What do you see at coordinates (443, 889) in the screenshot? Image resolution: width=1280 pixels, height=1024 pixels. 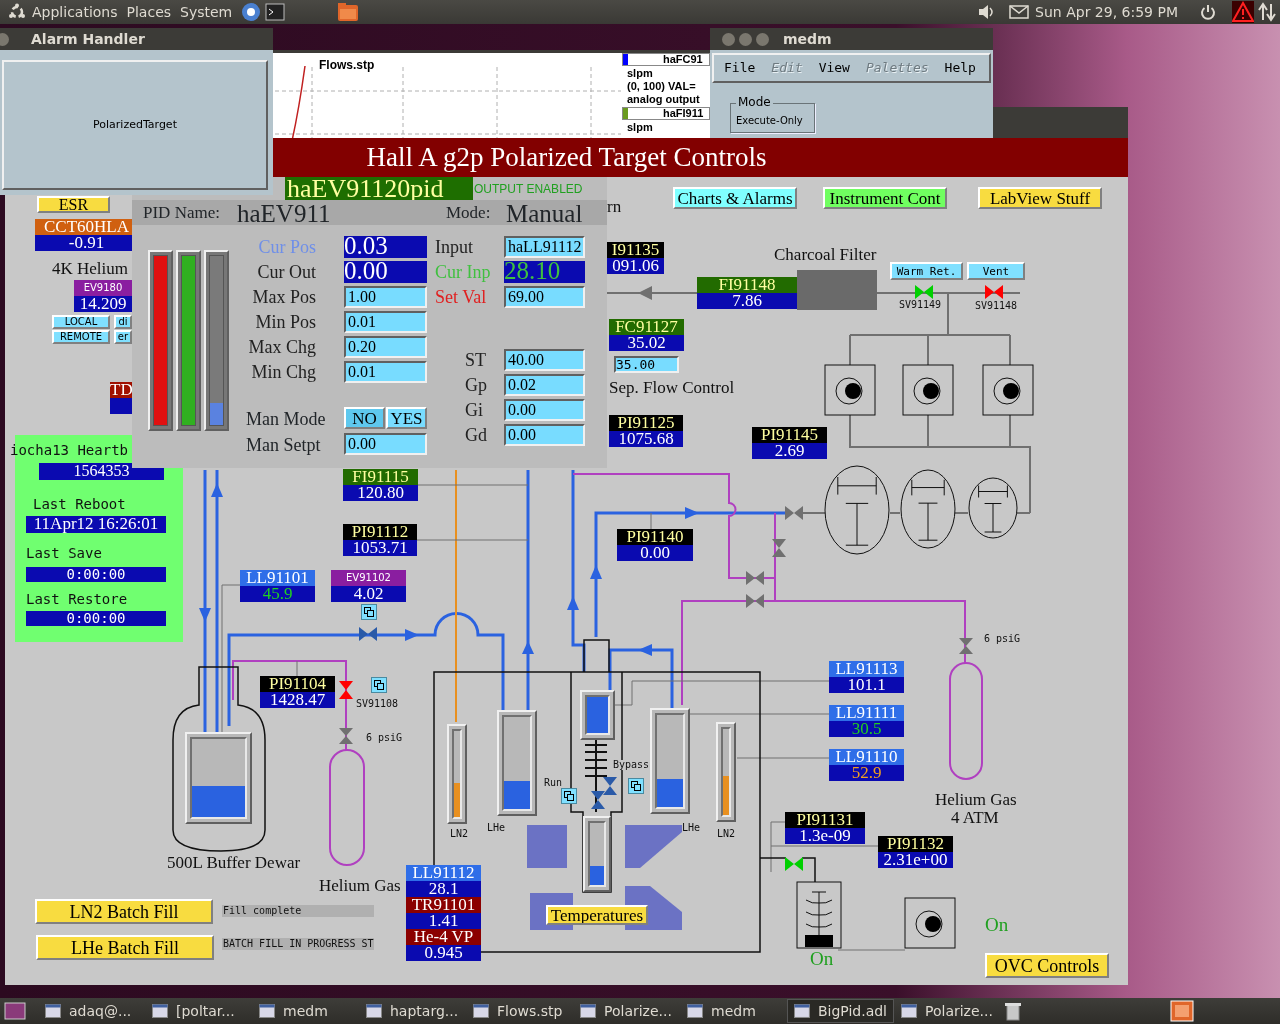 I see `readout-value: 28.1` at bounding box center [443, 889].